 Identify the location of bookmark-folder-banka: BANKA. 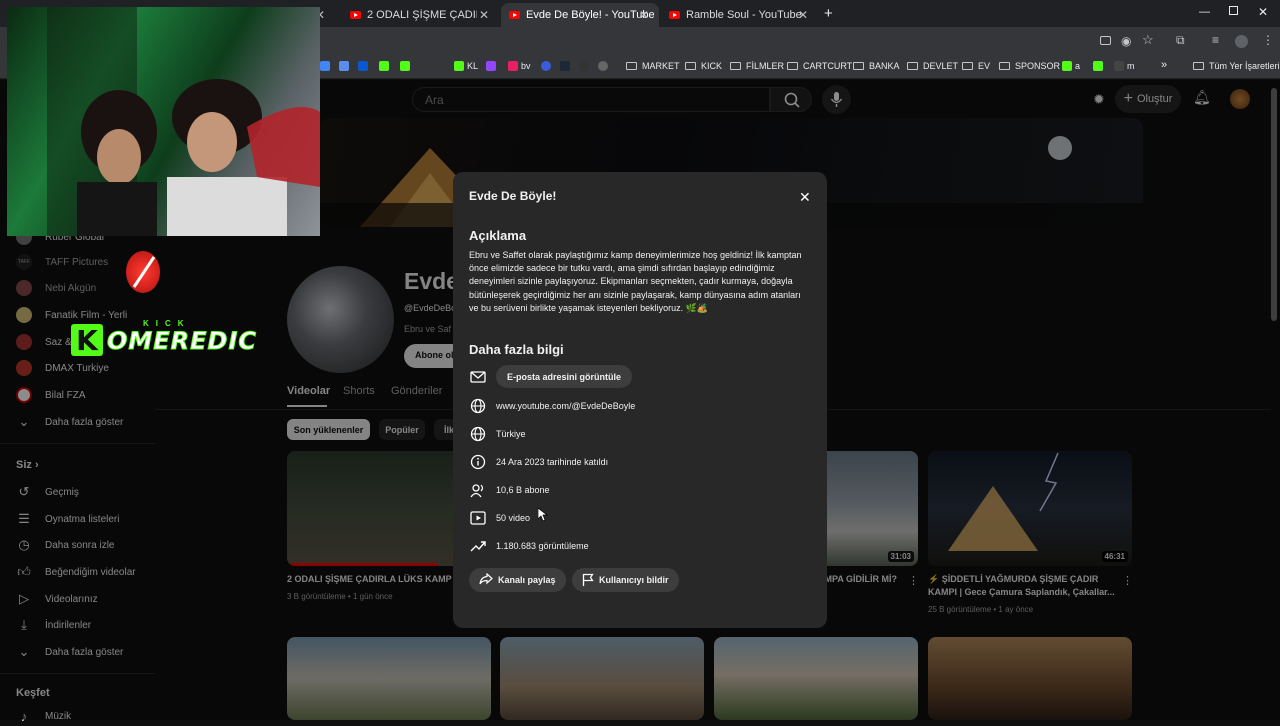
(876, 66).